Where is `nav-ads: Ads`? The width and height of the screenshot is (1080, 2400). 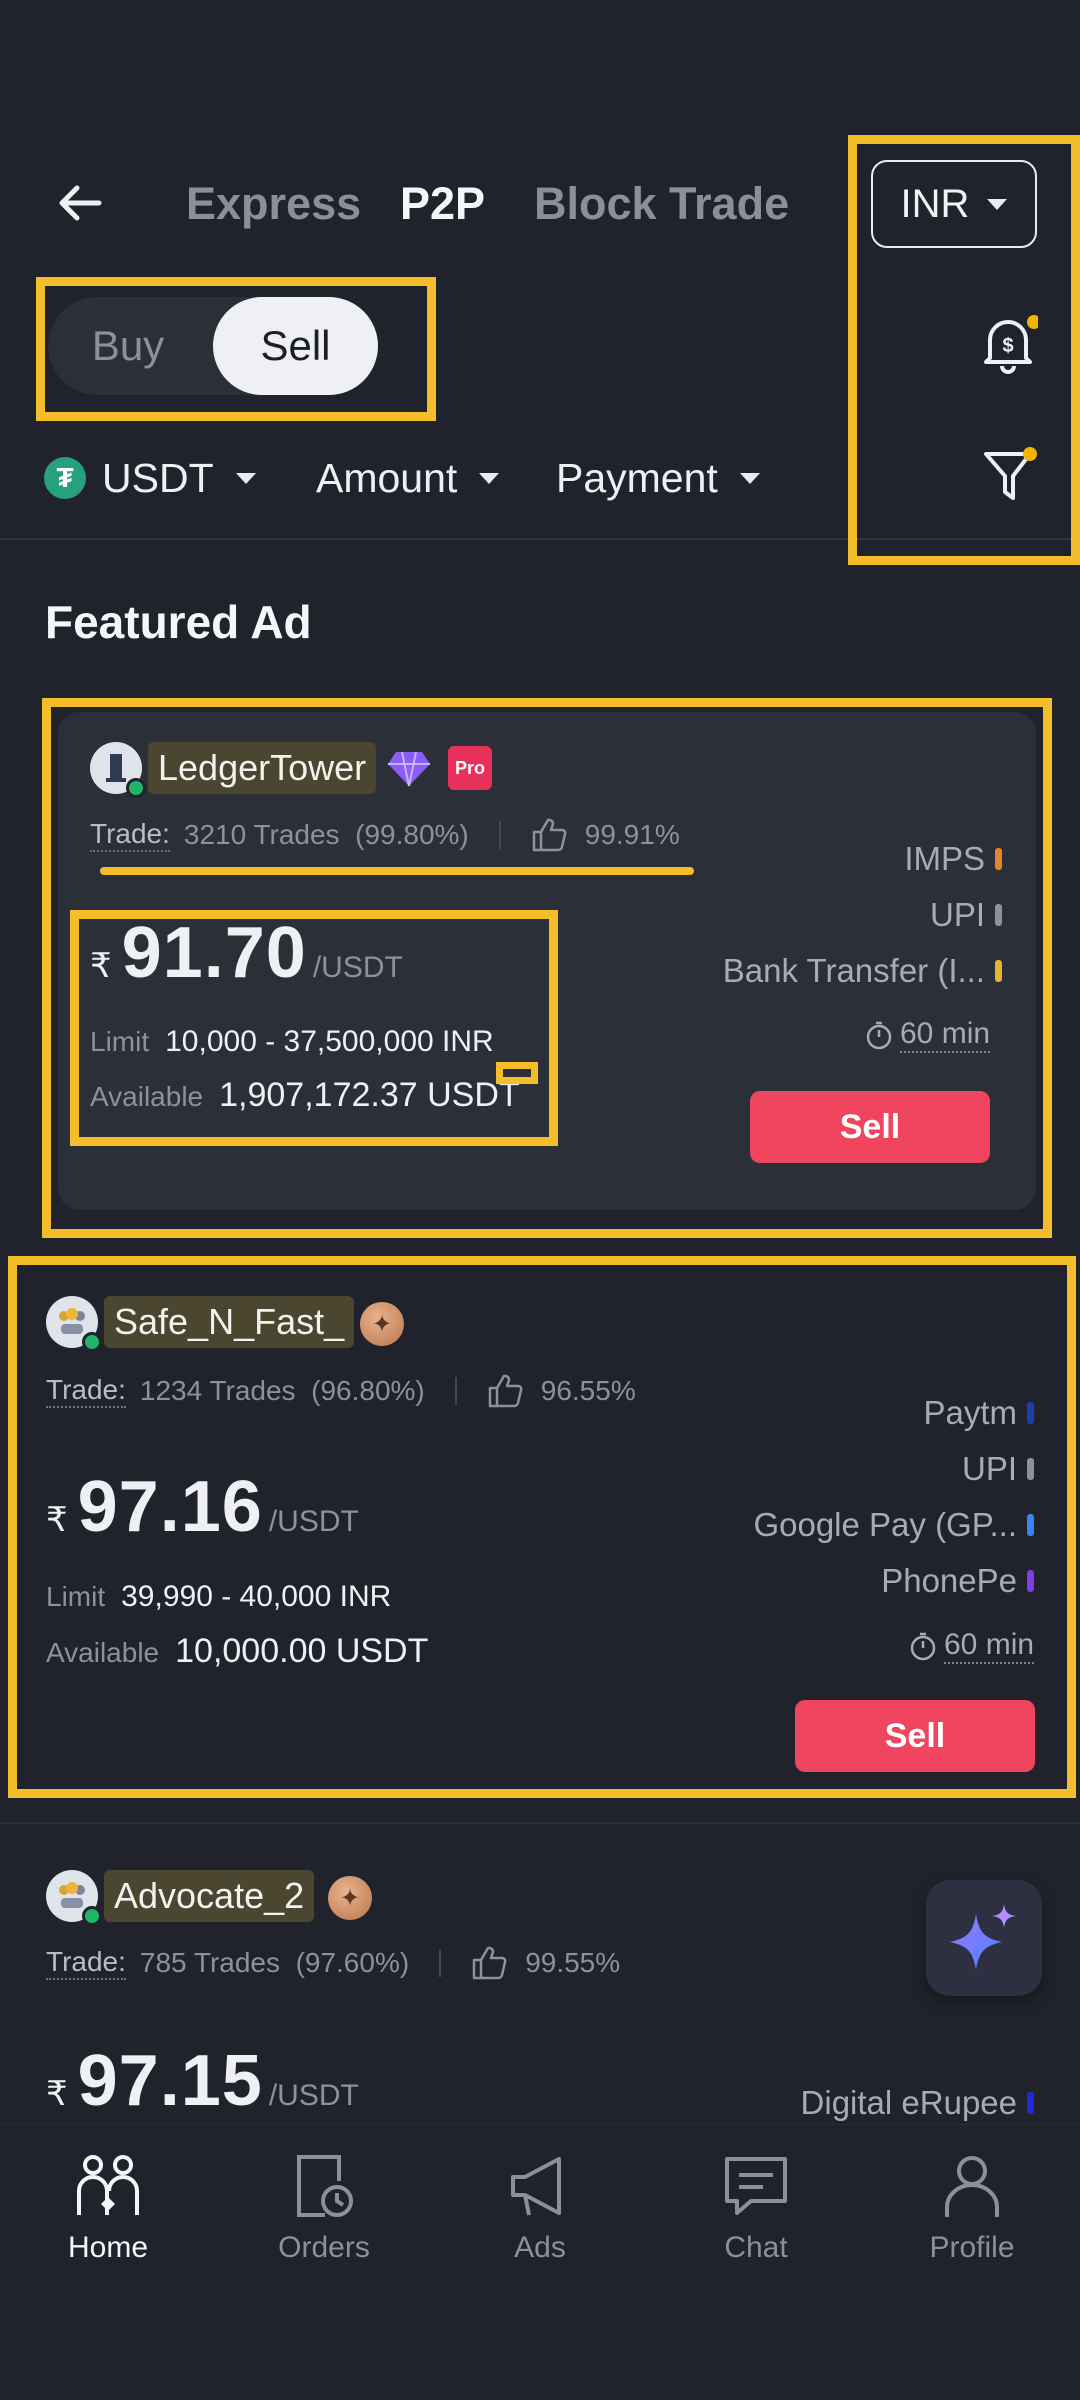 nav-ads: Ads is located at coordinates (540, 2208).